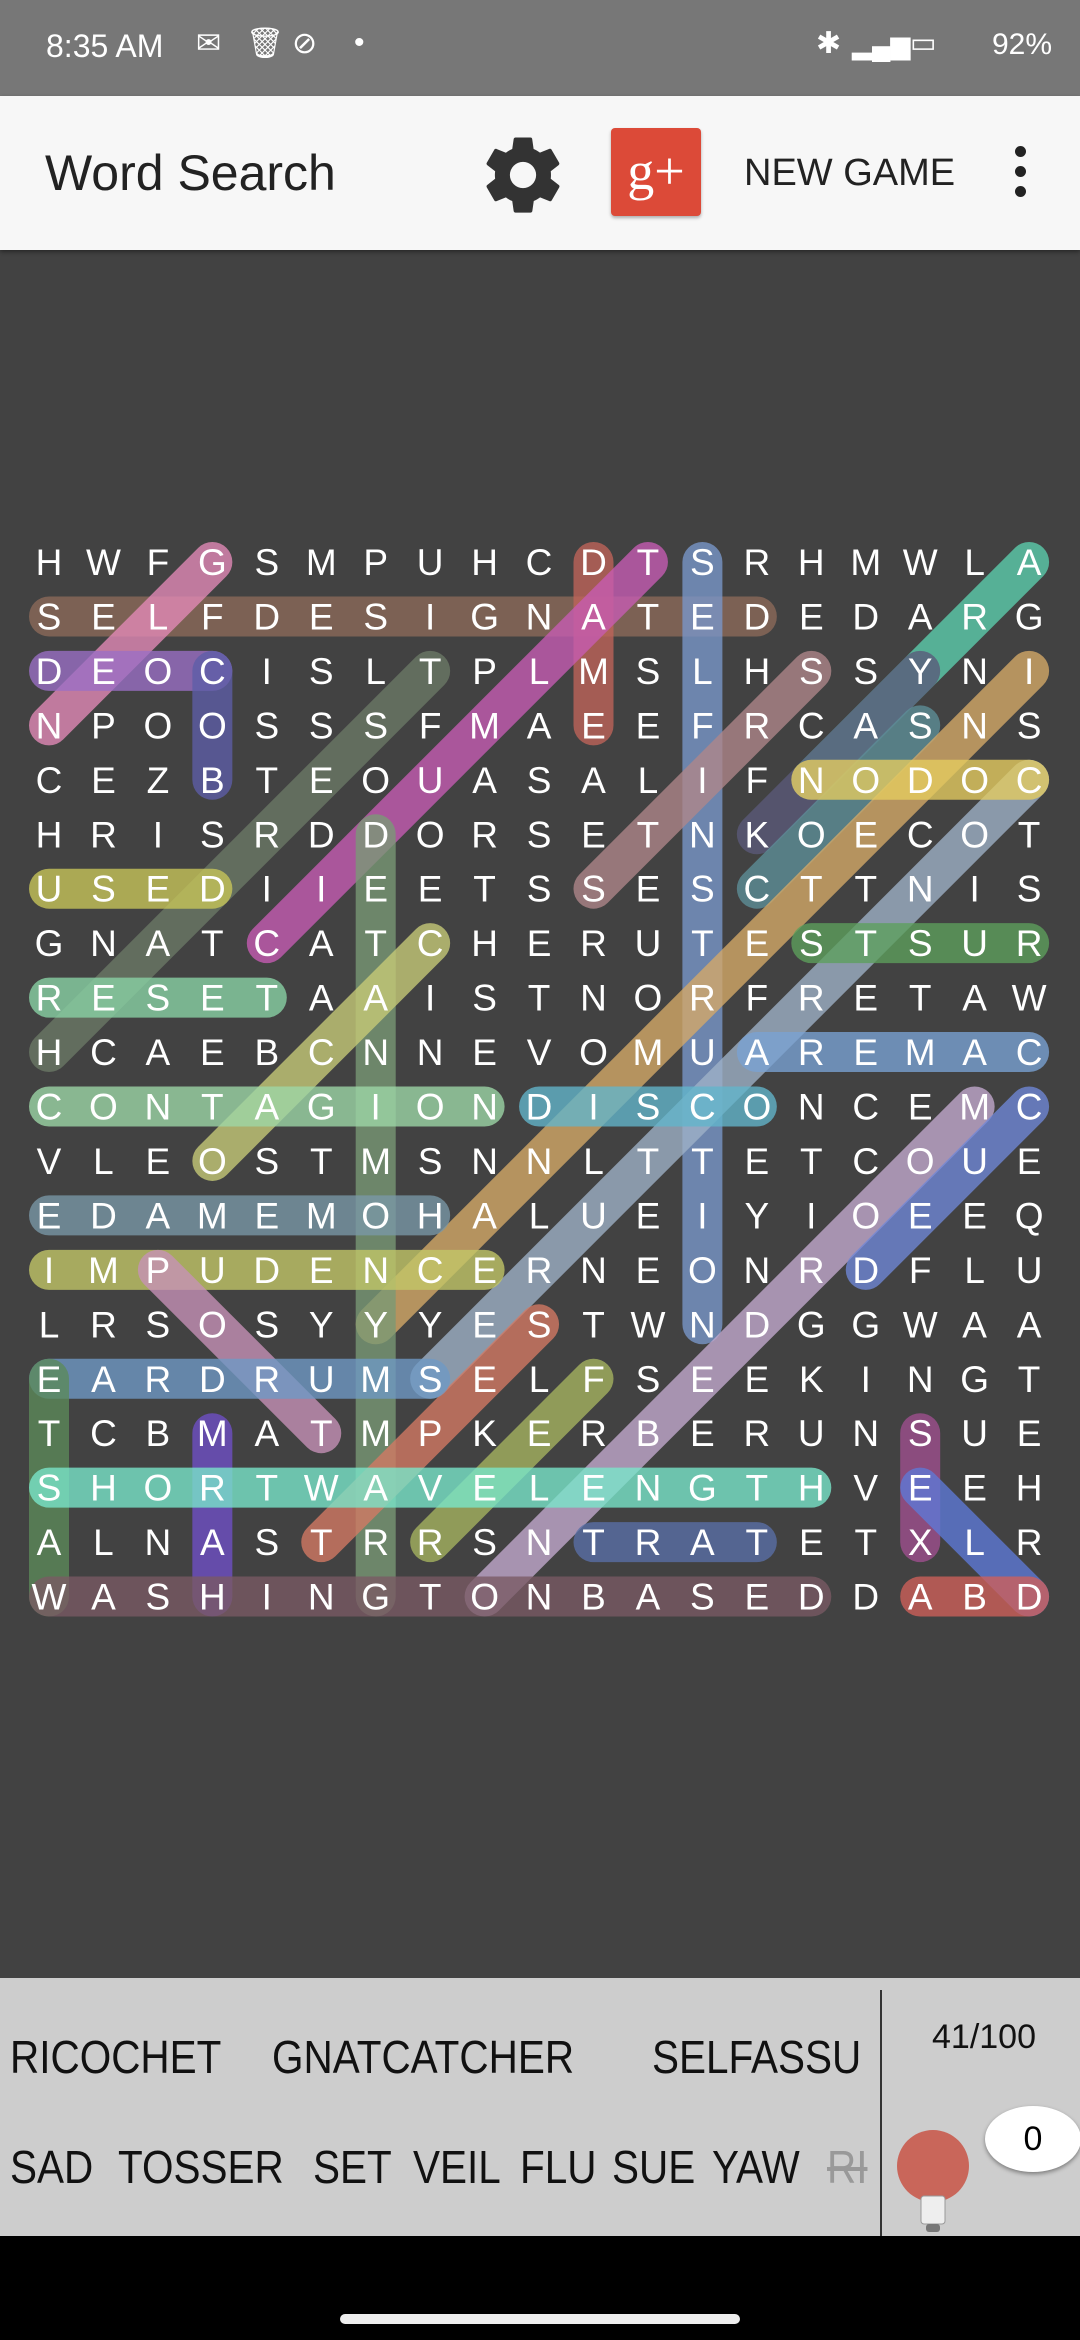 This screenshot has height=2340, width=1080. What do you see at coordinates (1029, 616) in the screenshot?
I see `grid-letter: G` at bounding box center [1029, 616].